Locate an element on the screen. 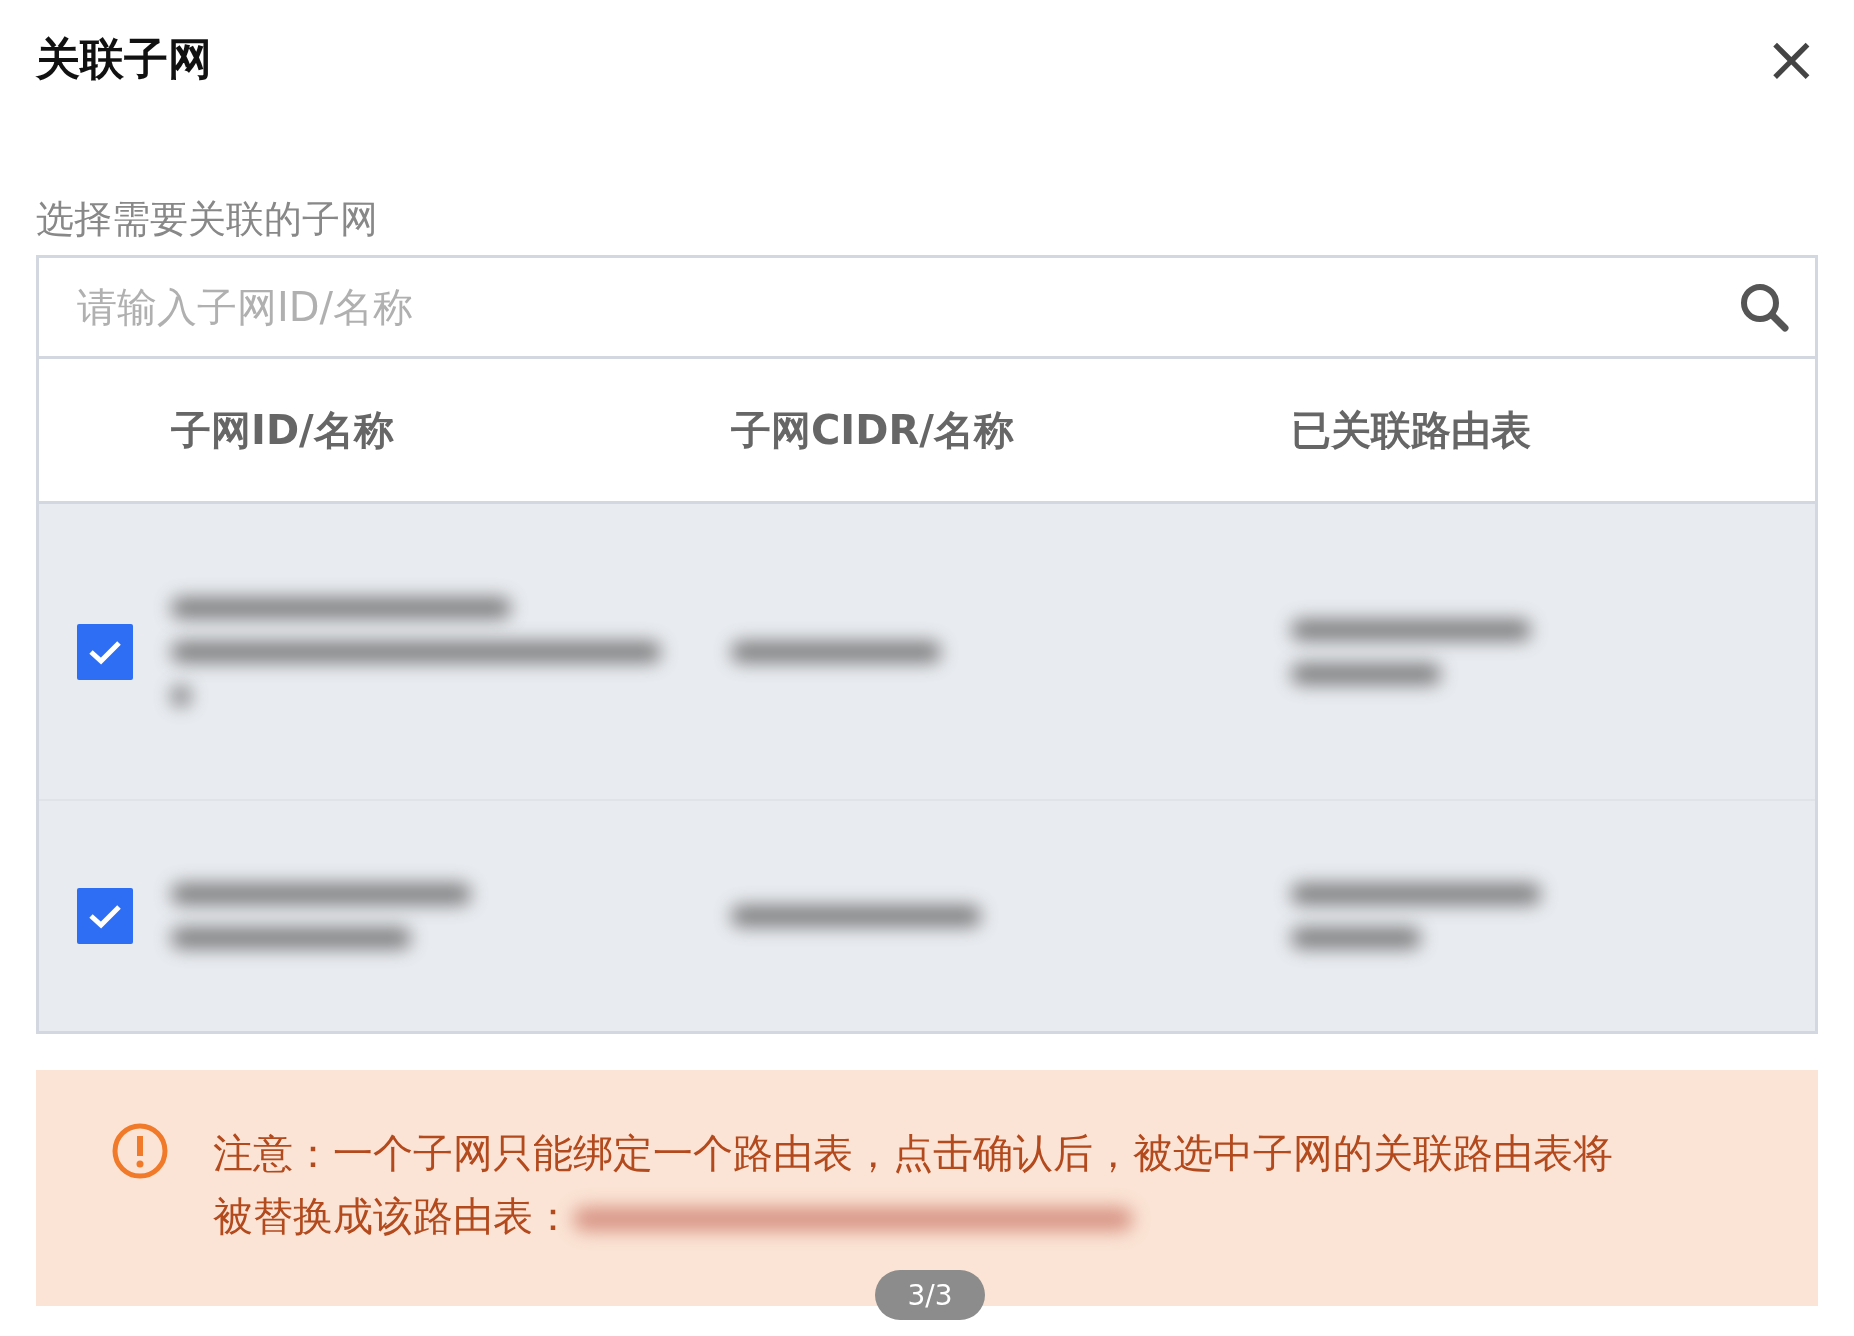 Image resolution: width=1854 pixels, height=1336 pixels. search-field: 请输入子网ID/名称 is located at coordinates (927, 307).